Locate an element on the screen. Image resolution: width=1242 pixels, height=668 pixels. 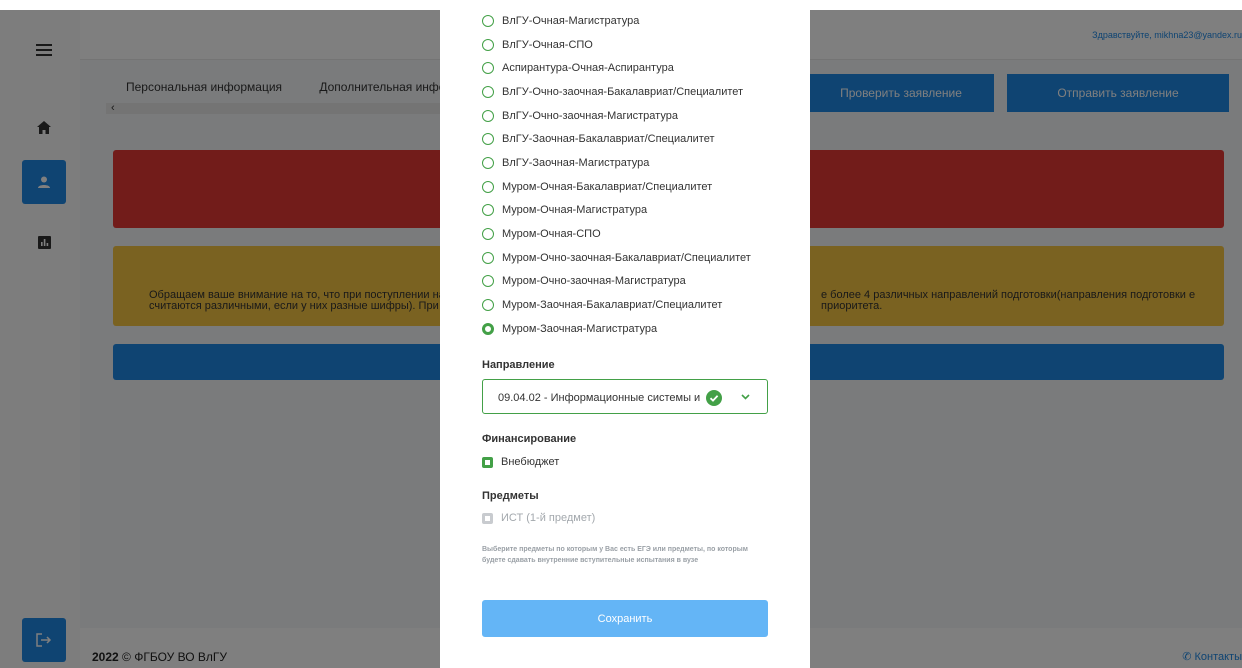
subject-checkbox-row: ИСТ (1-й предмет) is located at coordinates (538, 518).